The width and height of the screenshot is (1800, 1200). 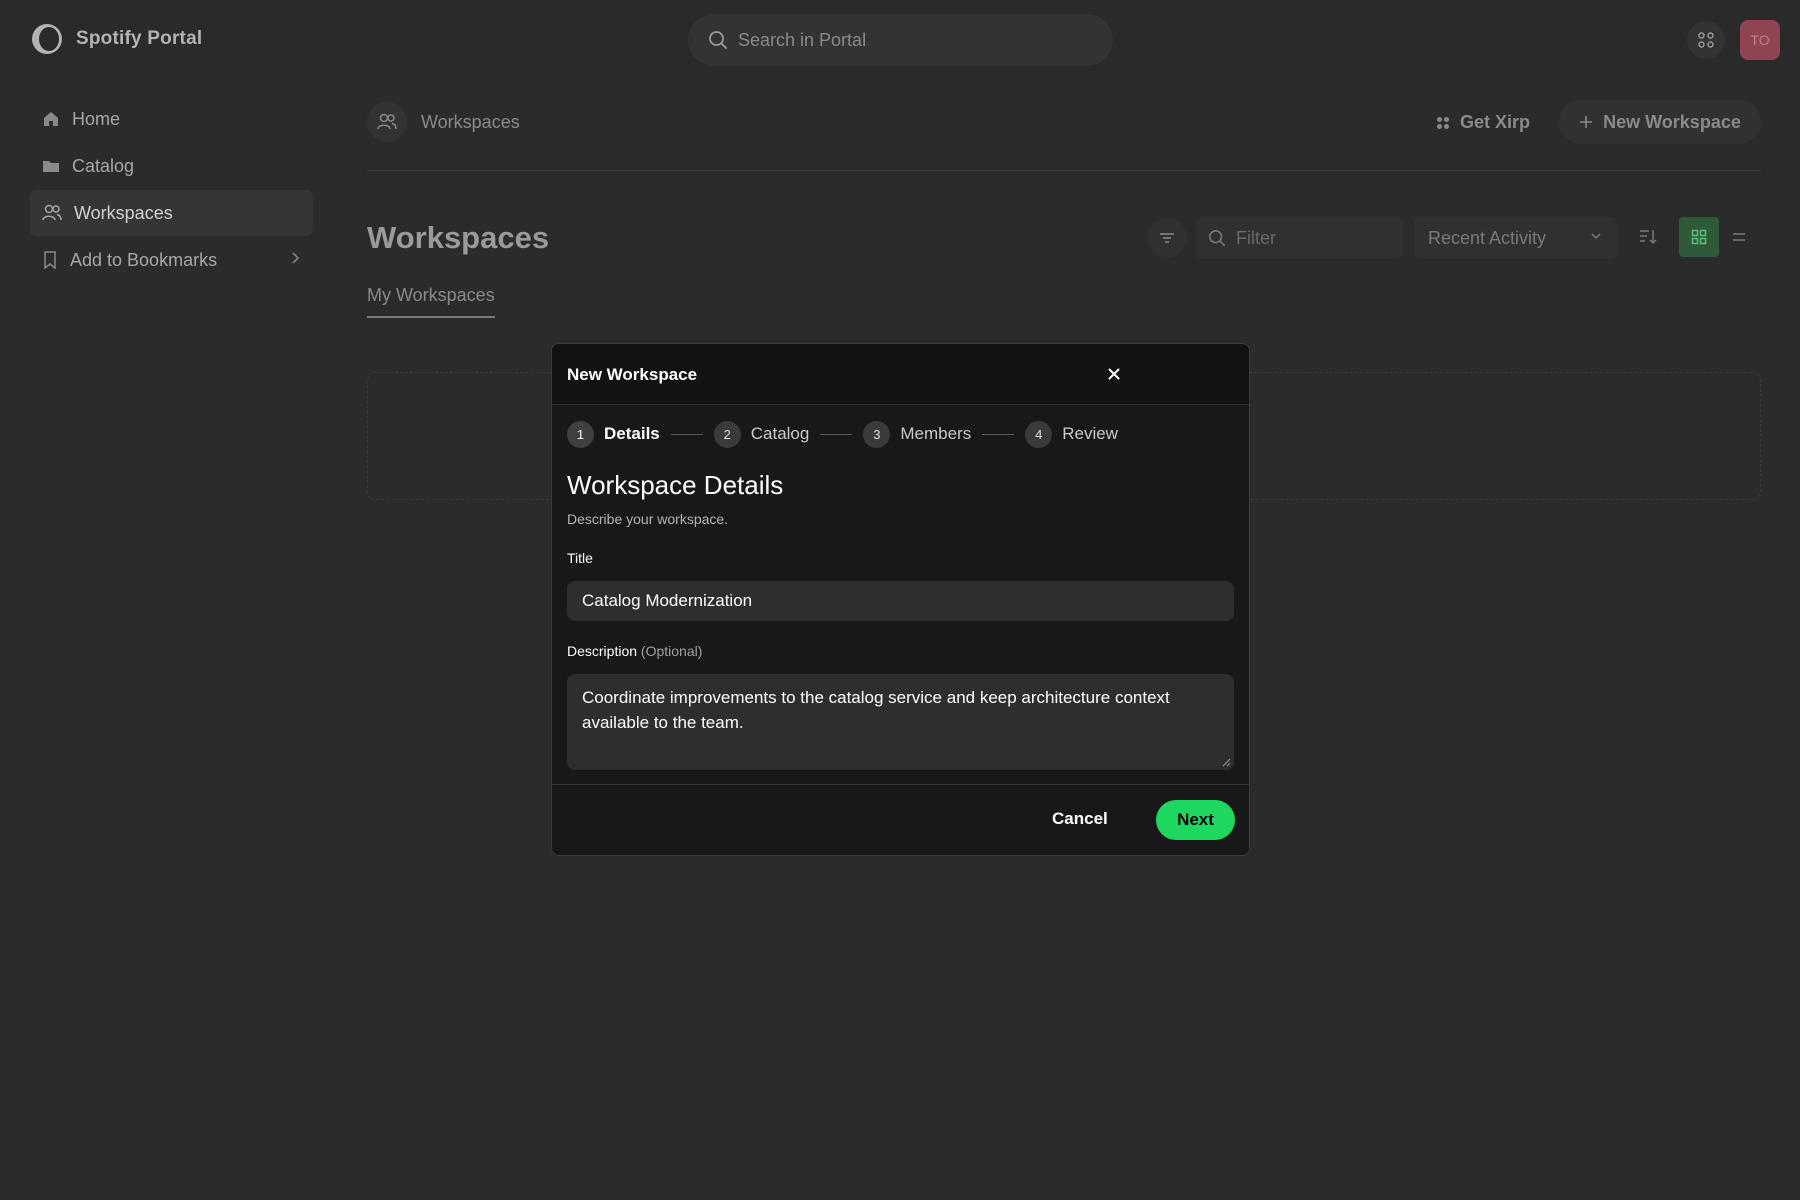 I want to click on sidebar-item-bookmarks: Add to Bookmarks, so click(x=171, y=260).